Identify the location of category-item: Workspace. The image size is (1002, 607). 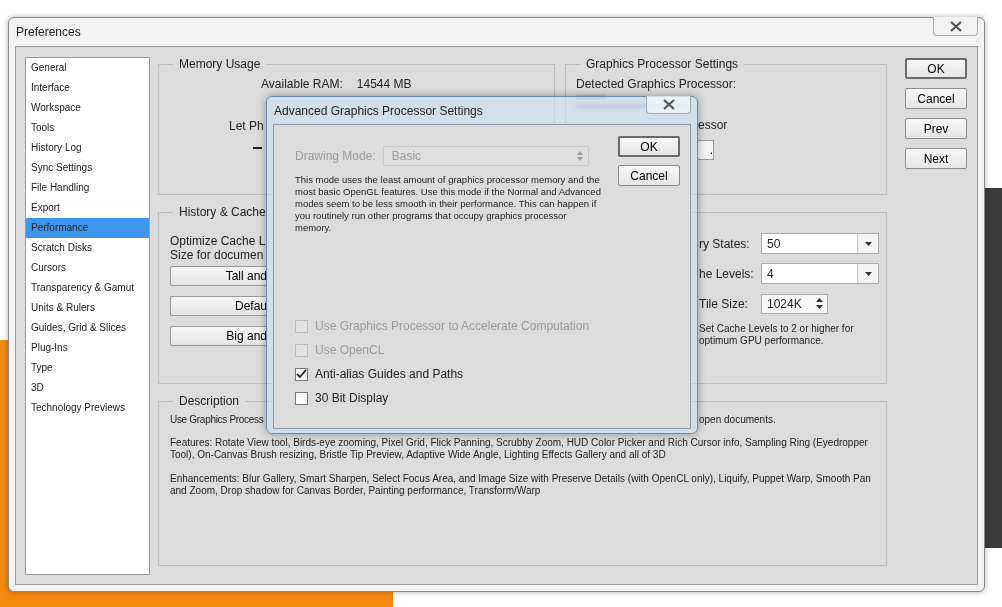
(87, 108).